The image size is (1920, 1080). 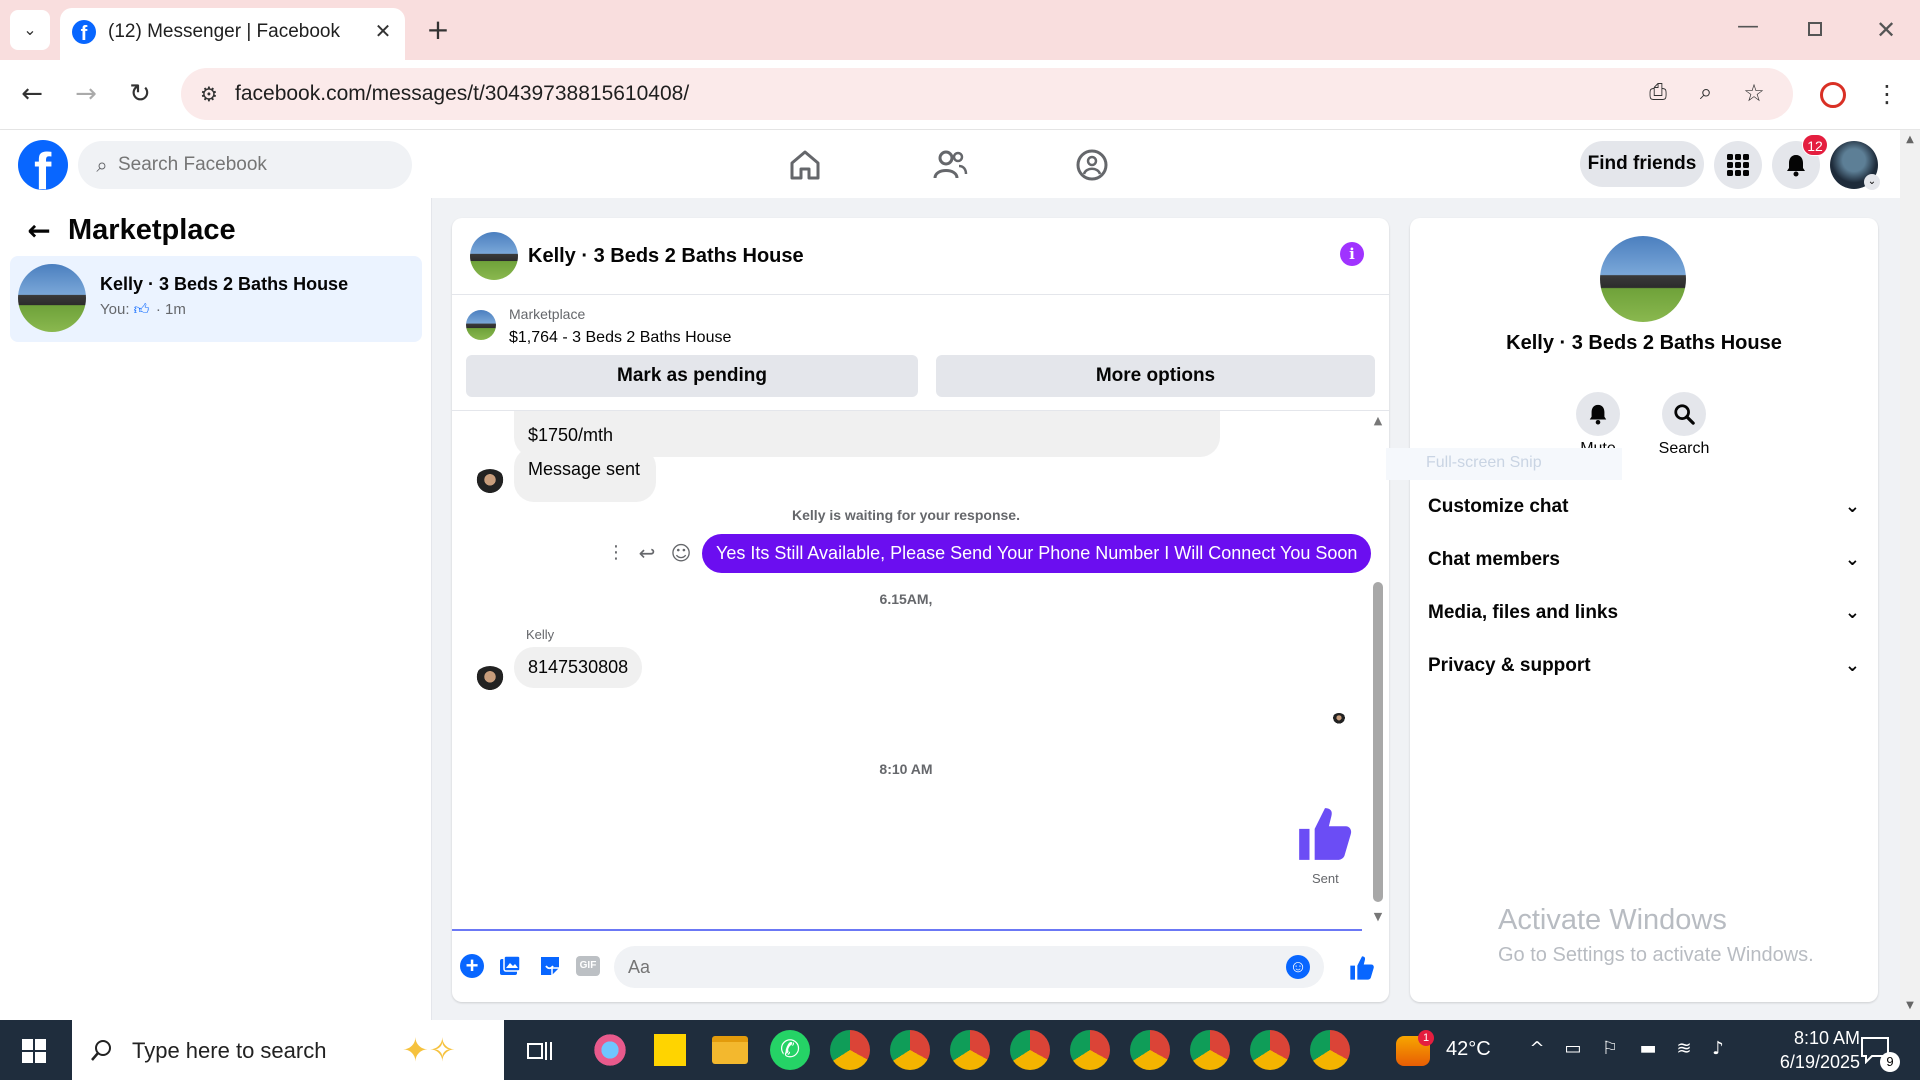 What do you see at coordinates (1378, 420) in the screenshot?
I see `chat-scroll-up-icon: ▲` at bounding box center [1378, 420].